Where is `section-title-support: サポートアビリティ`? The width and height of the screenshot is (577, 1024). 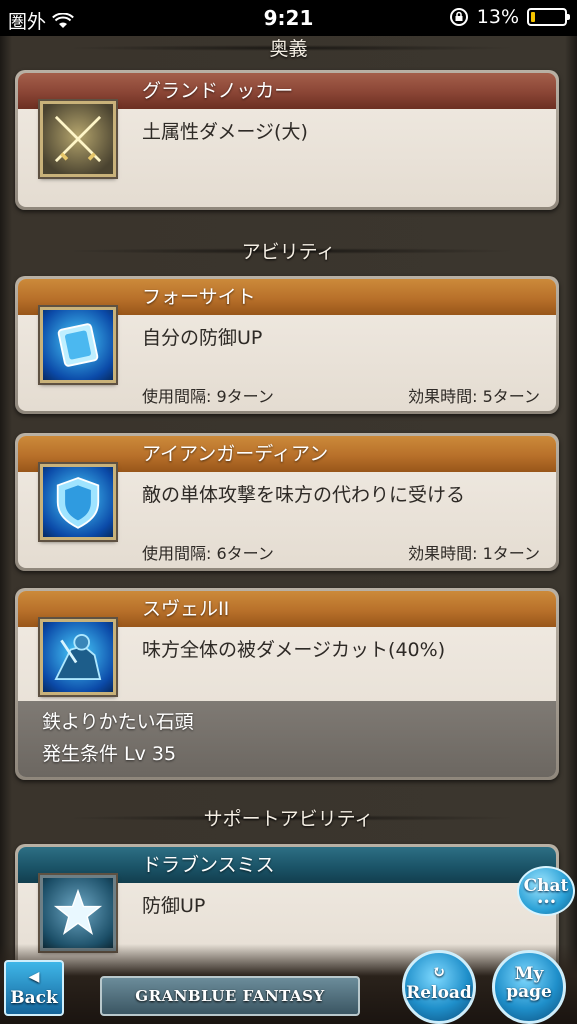 section-title-support: サポートアビリティ is located at coordinates (288, 818).